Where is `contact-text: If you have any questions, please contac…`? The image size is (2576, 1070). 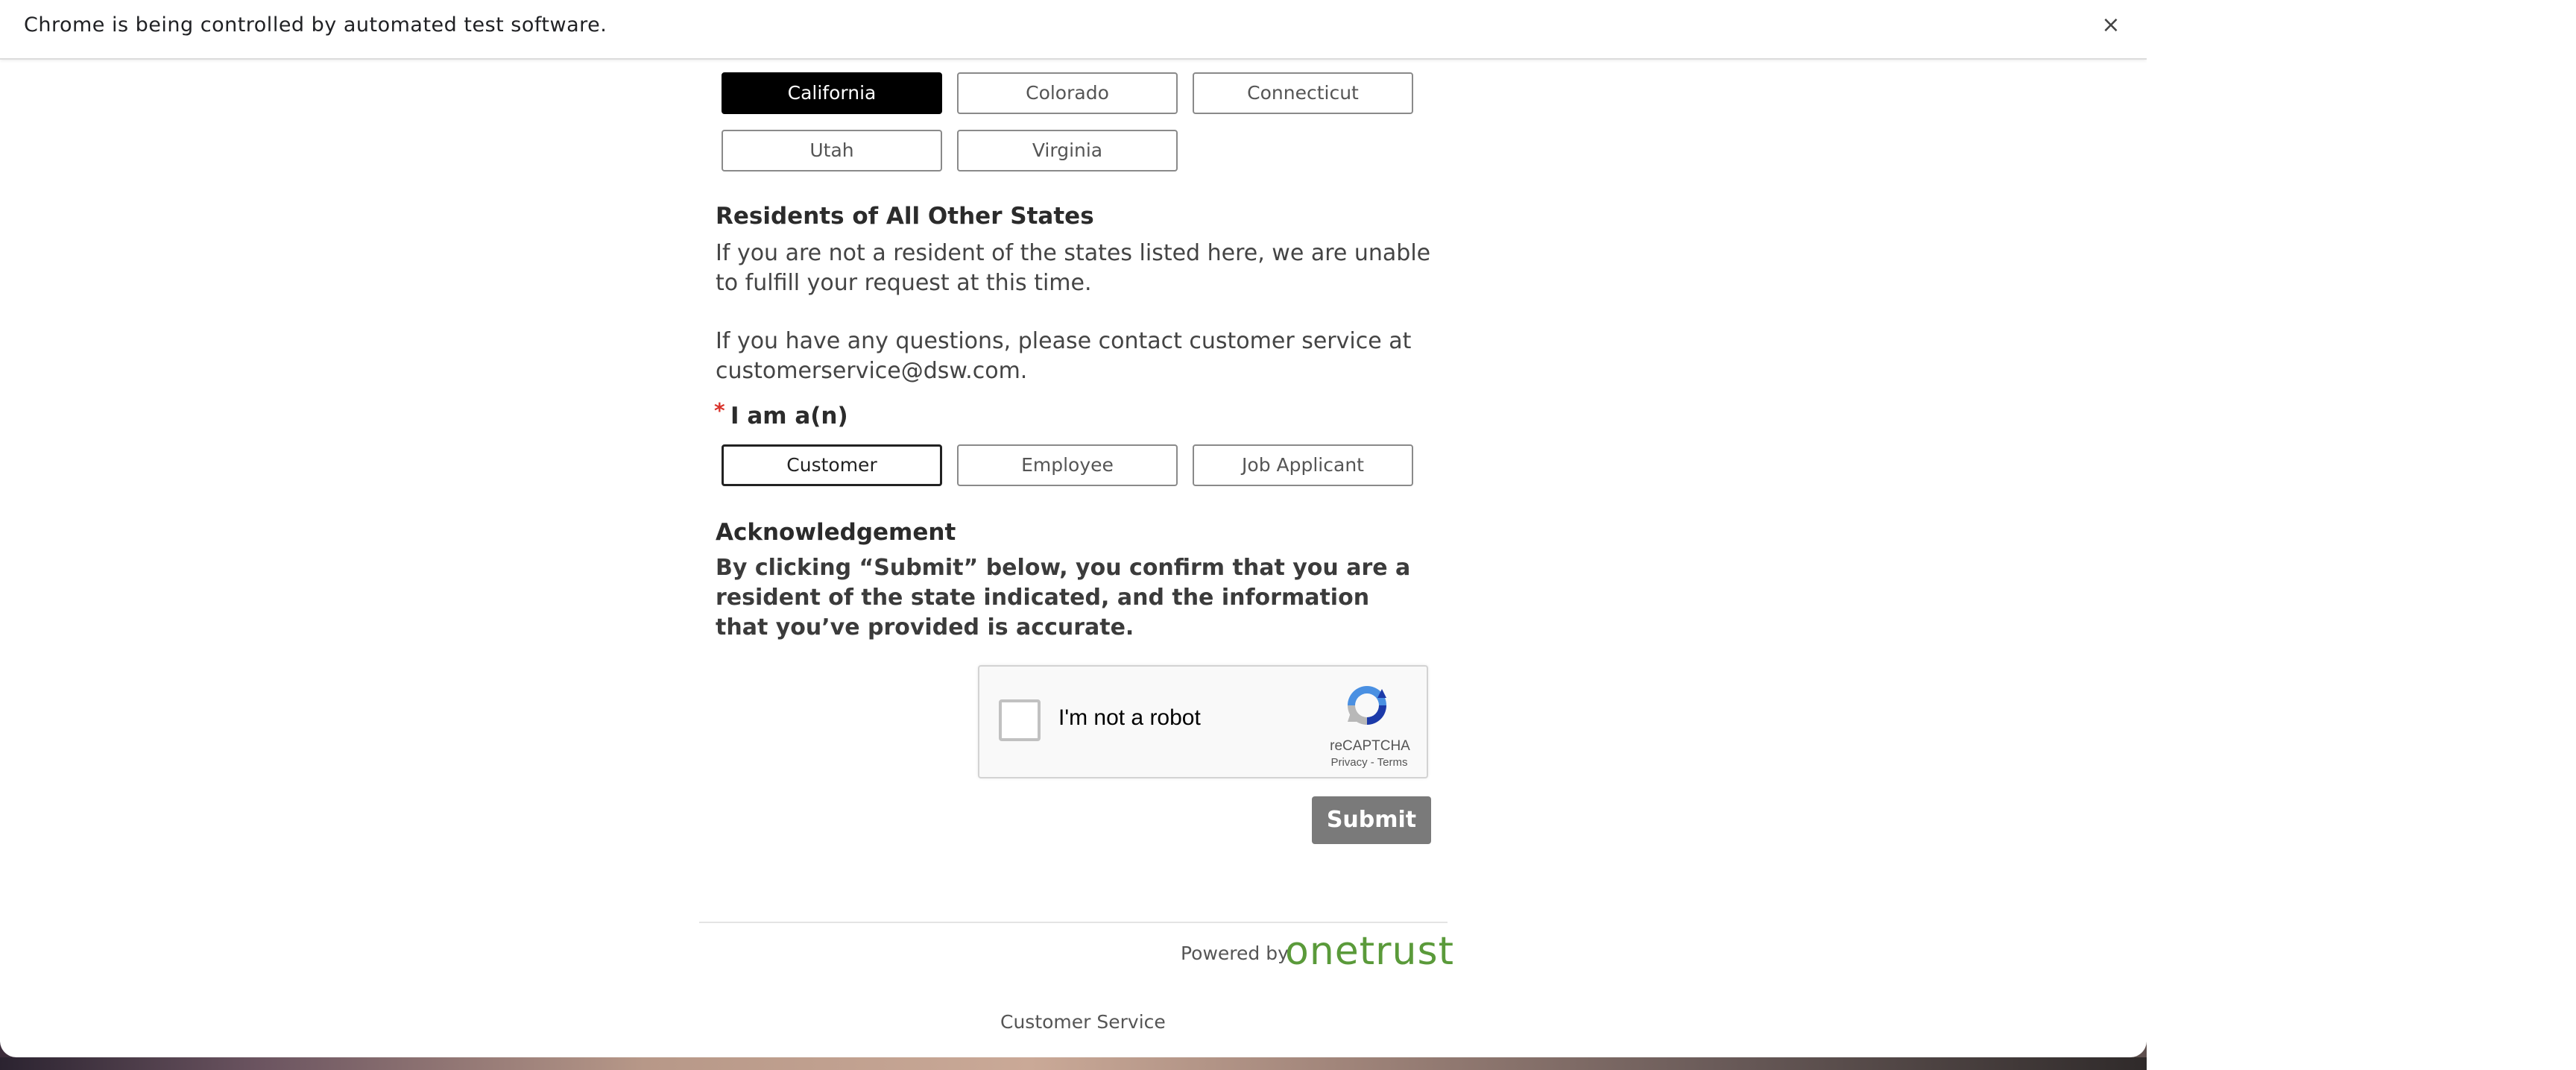
contact-text: If you have any questions, please contac… is located at coordinates (1064, 356).